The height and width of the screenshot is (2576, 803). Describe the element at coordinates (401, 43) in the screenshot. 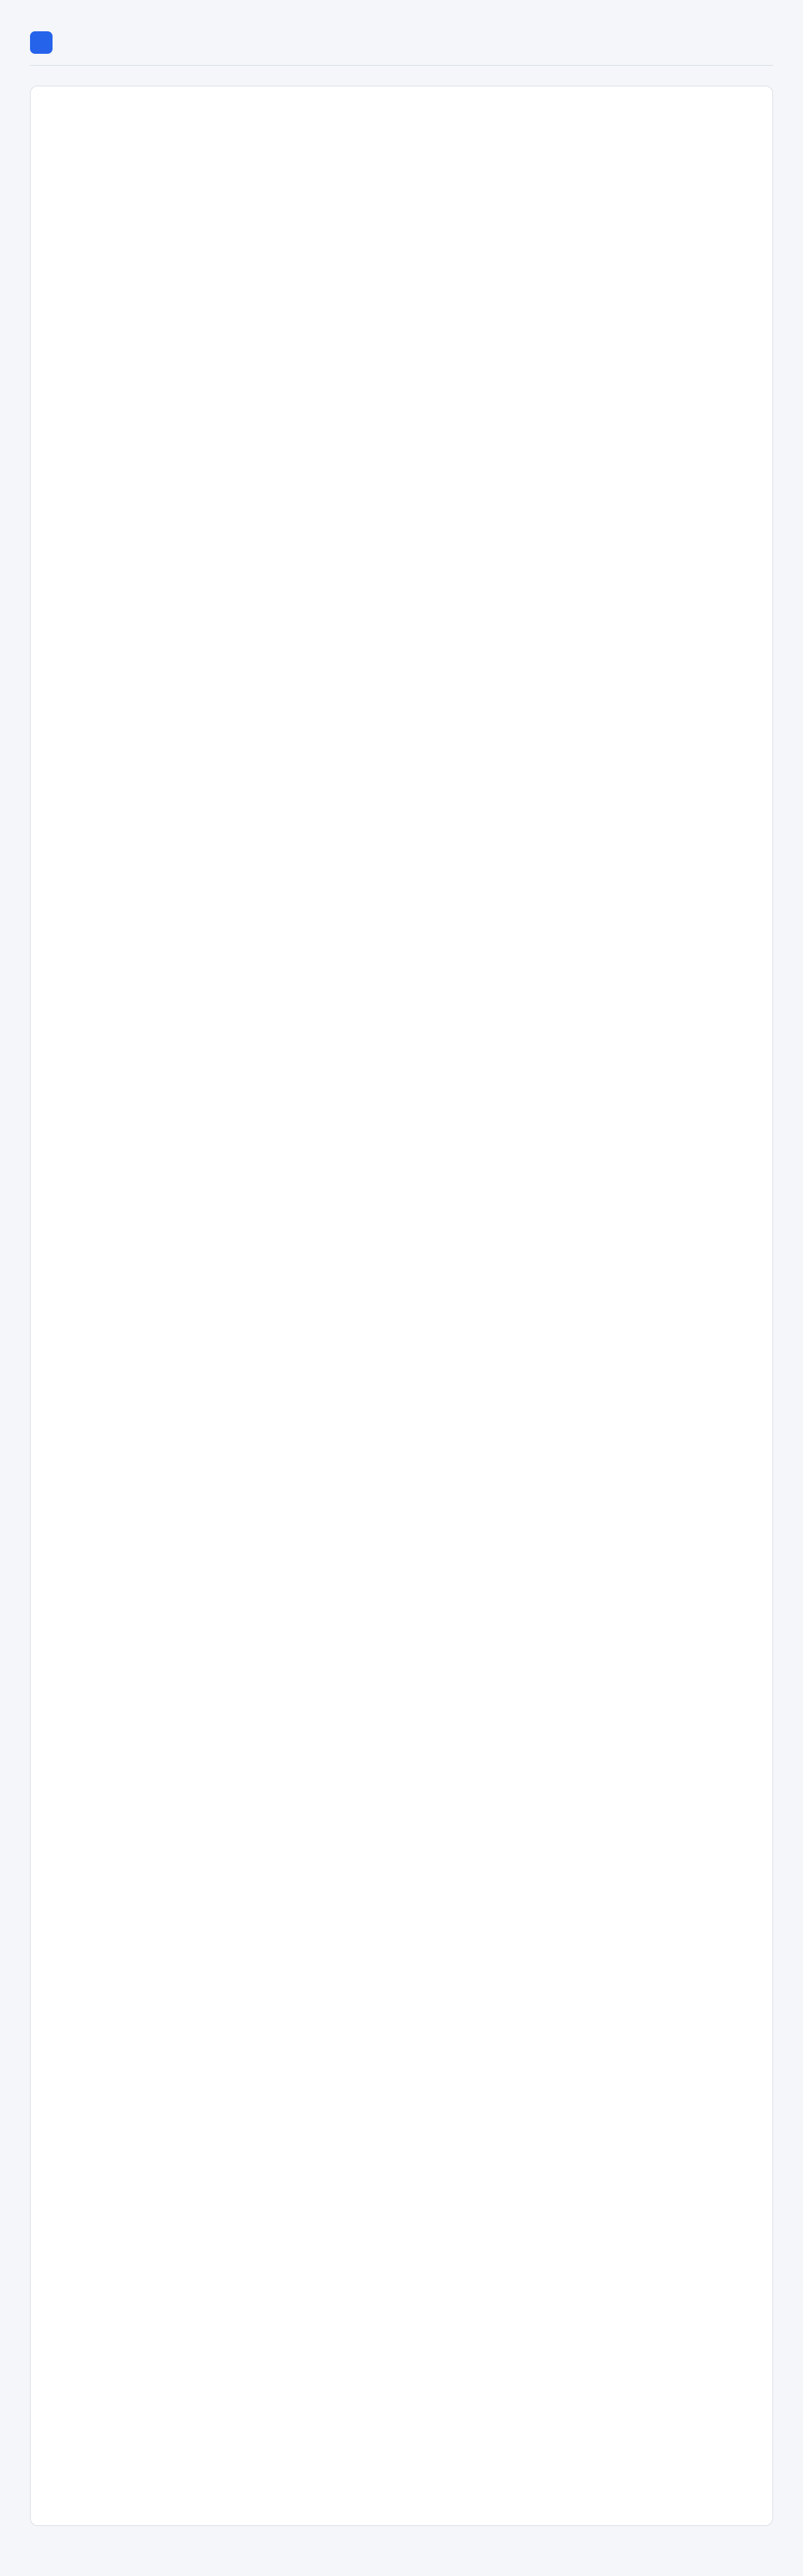

I see `app-header` at that location.